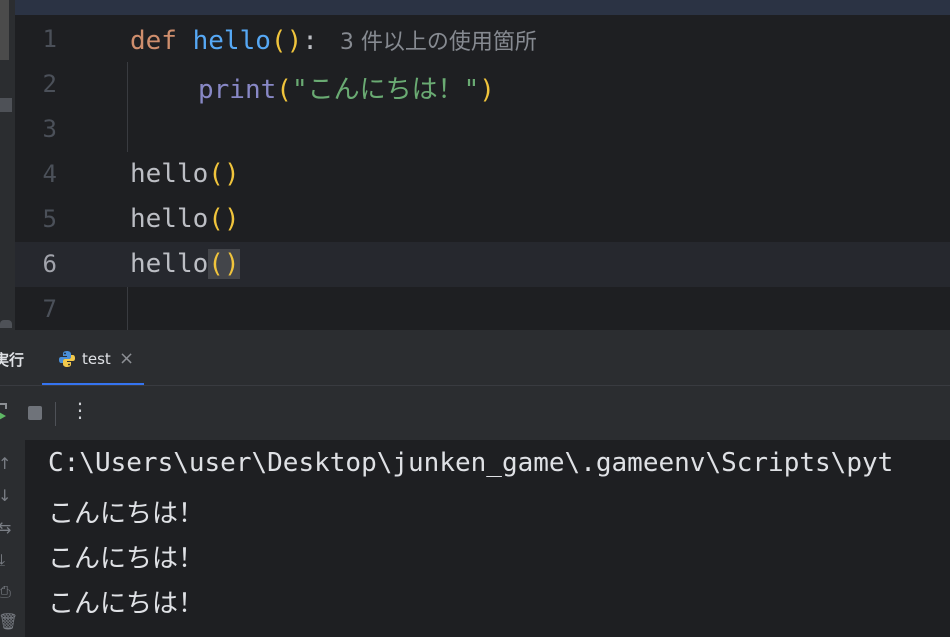 The image size is (950, 637). I want to click on trash-icon: 🗑, so click(9, 621).